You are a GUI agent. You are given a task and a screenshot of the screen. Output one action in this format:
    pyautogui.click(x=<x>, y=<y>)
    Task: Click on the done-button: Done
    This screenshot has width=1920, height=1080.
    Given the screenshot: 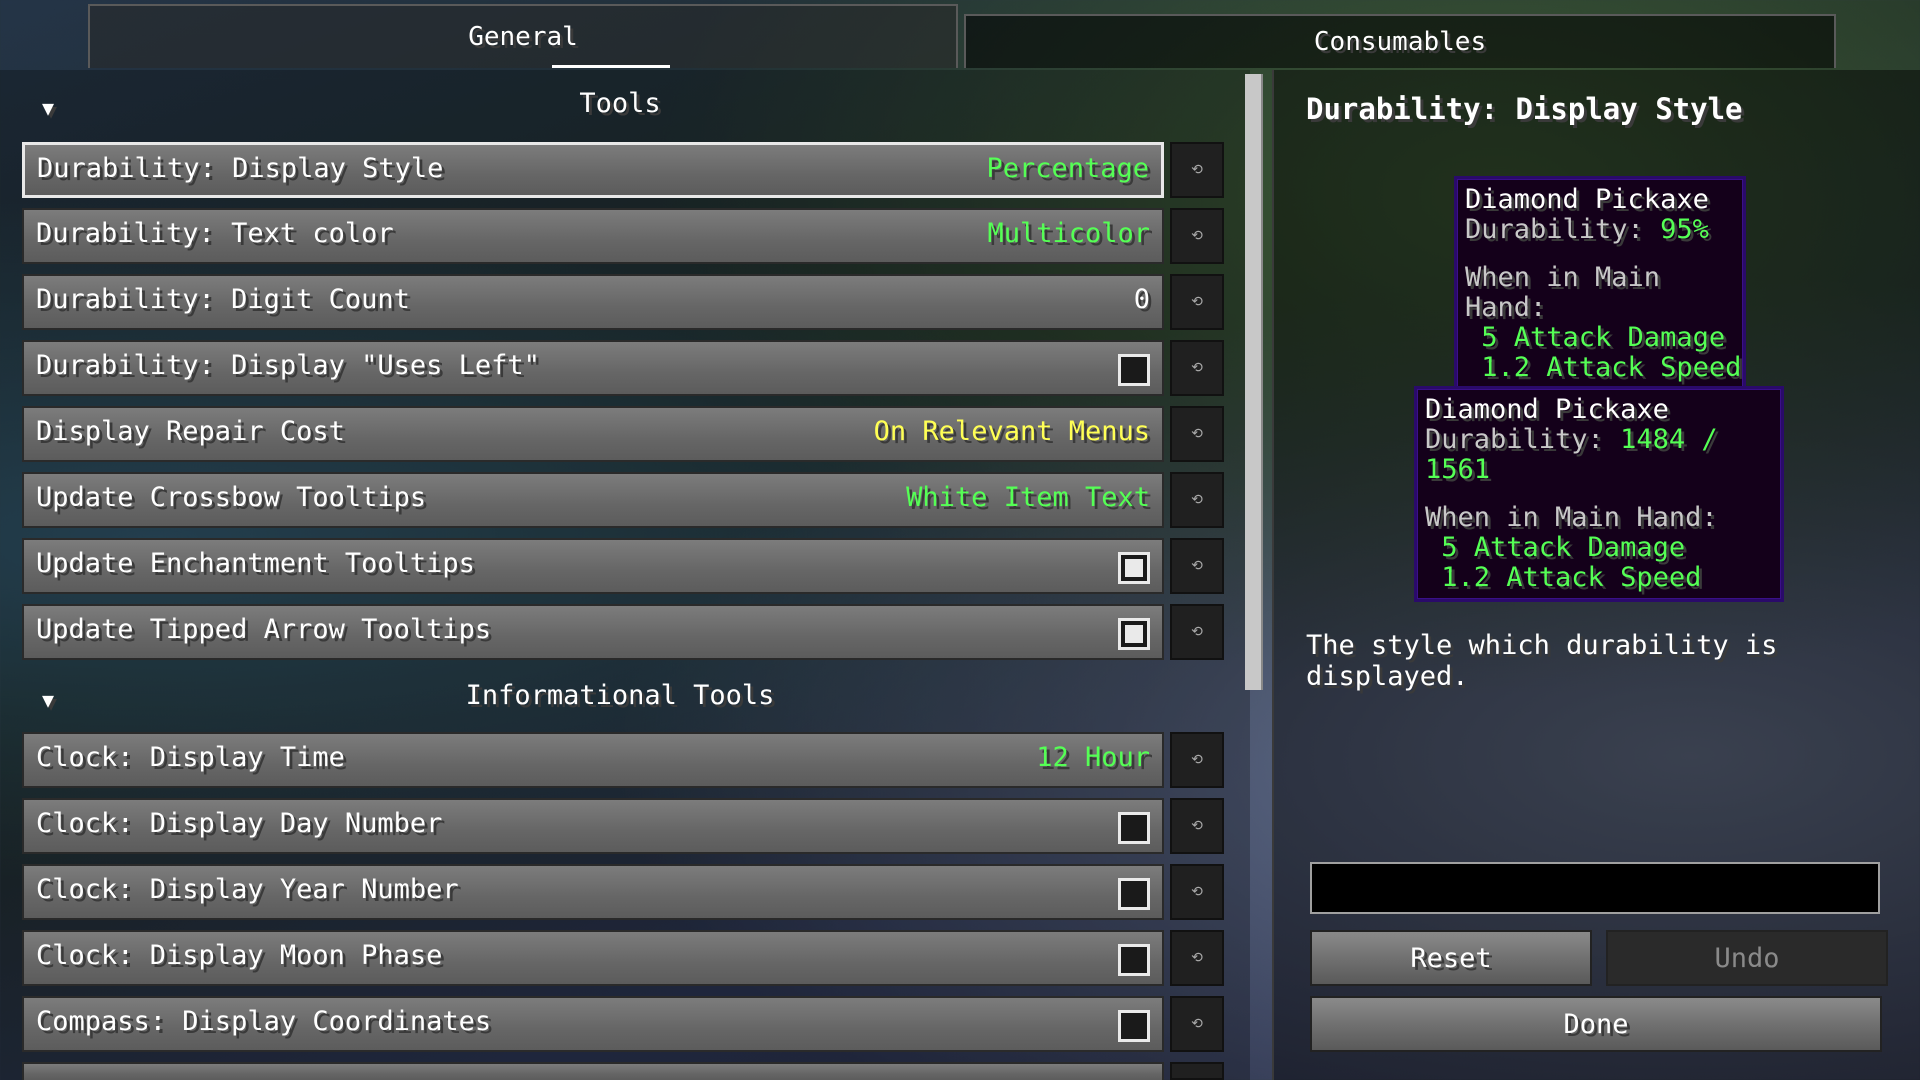 What is the action you would take?
    pyautogui.click(x=1596, y=1024)
    